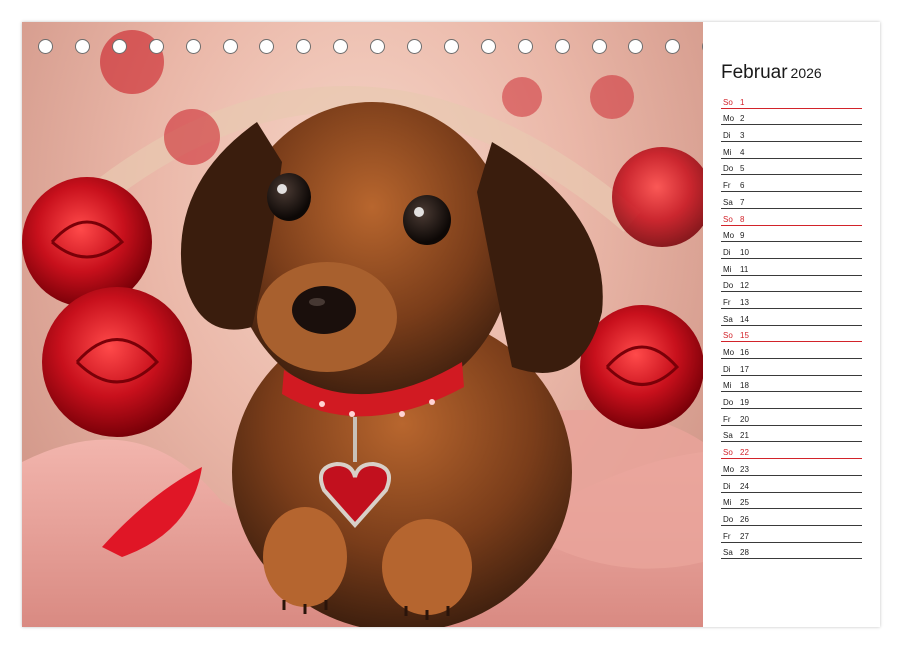  I want to click on day-row: Mi 11, so click(791, 267).